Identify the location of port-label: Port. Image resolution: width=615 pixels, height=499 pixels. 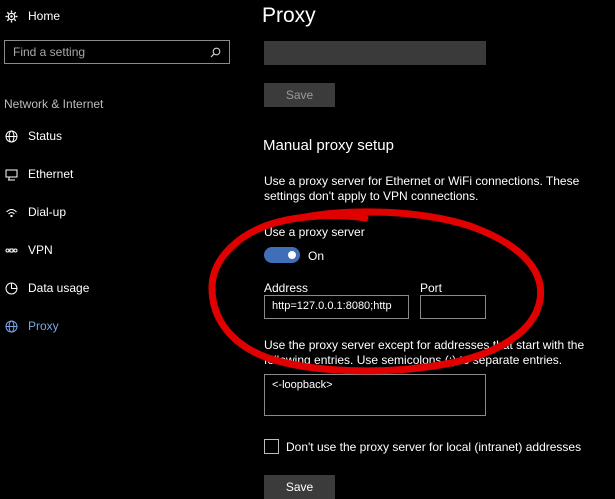
(431, 288).